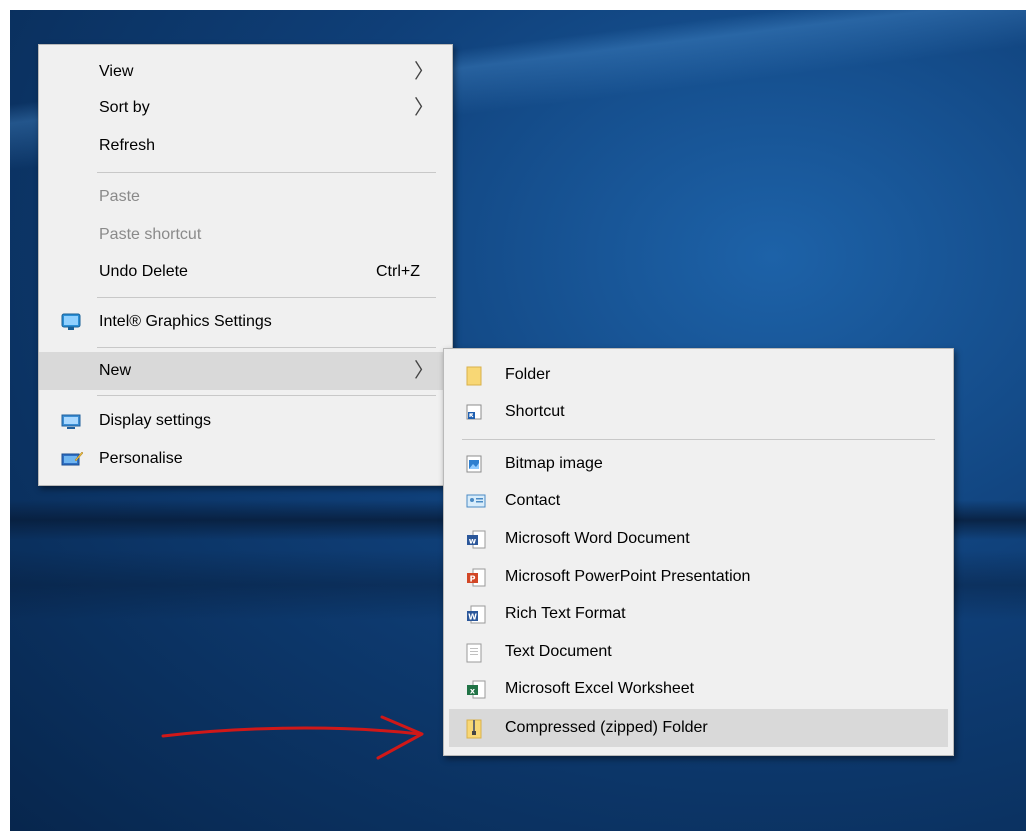 The image size is (1026, 831). Describe the element at coordinates (292, 737) in the screenshot. I see `annotation-arrow` at that location.